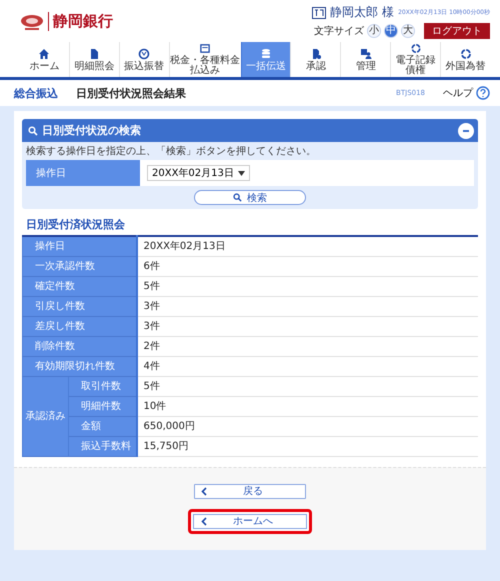 The width and height of the screenshot is (500, 581). Describe the element at coordinates (362, 12) in the screenshot. I see `user-name: 静岡太郎 様` at that location.